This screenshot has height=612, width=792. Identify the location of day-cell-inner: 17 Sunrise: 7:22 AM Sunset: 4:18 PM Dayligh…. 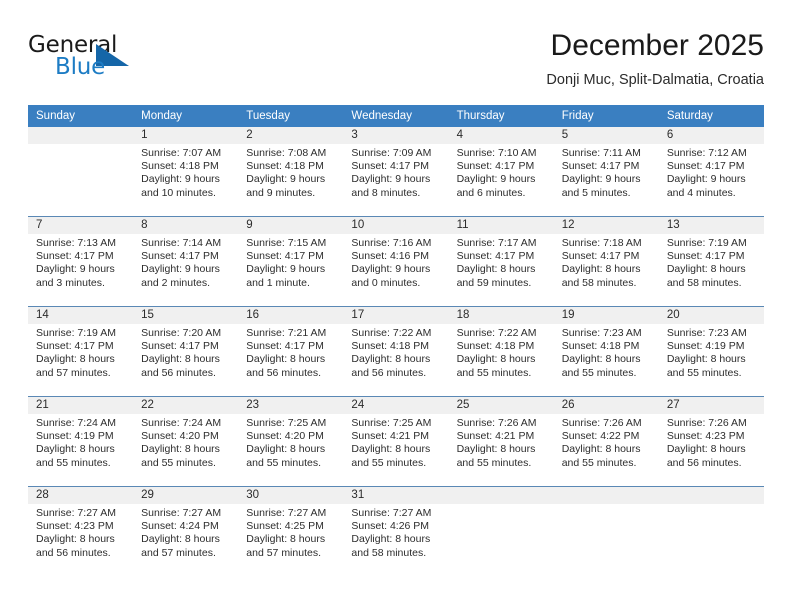
(396, 351).